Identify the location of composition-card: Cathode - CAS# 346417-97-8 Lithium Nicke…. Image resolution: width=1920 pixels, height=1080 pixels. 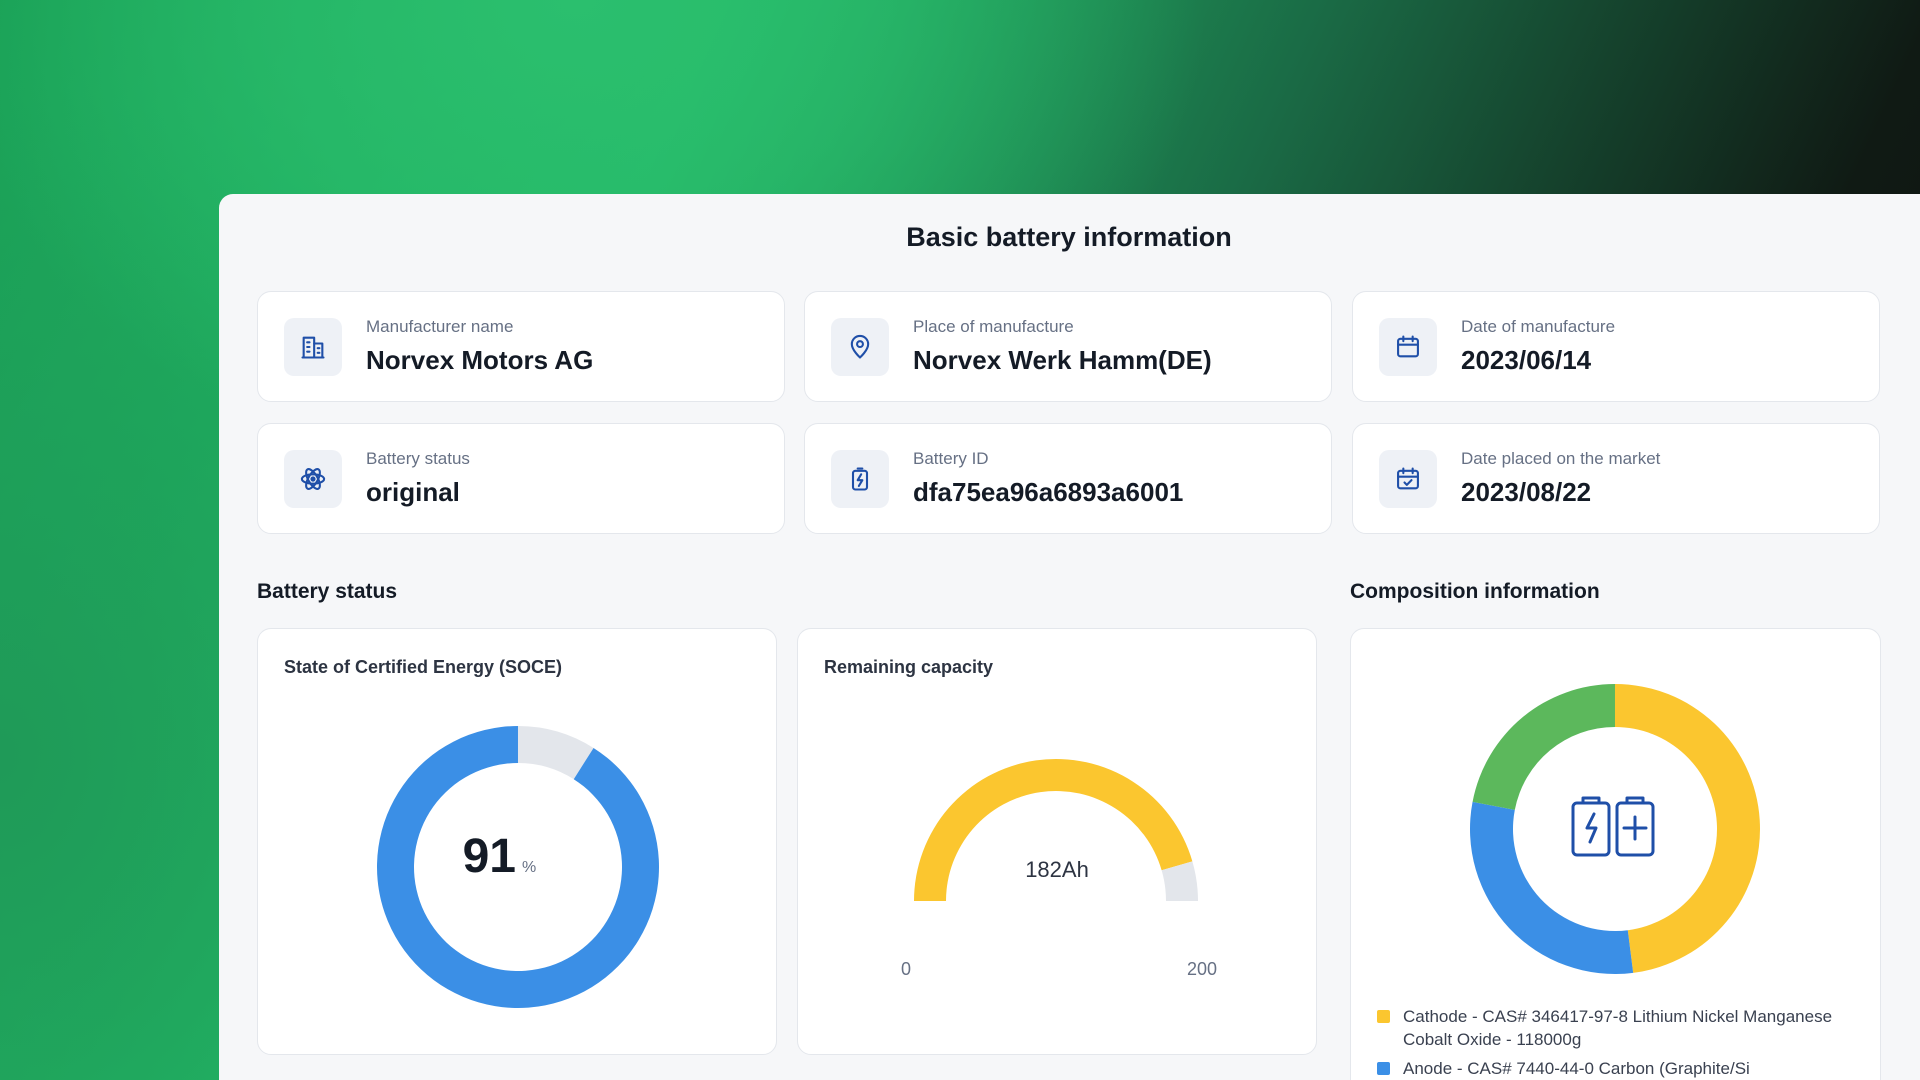
(1615, 854).